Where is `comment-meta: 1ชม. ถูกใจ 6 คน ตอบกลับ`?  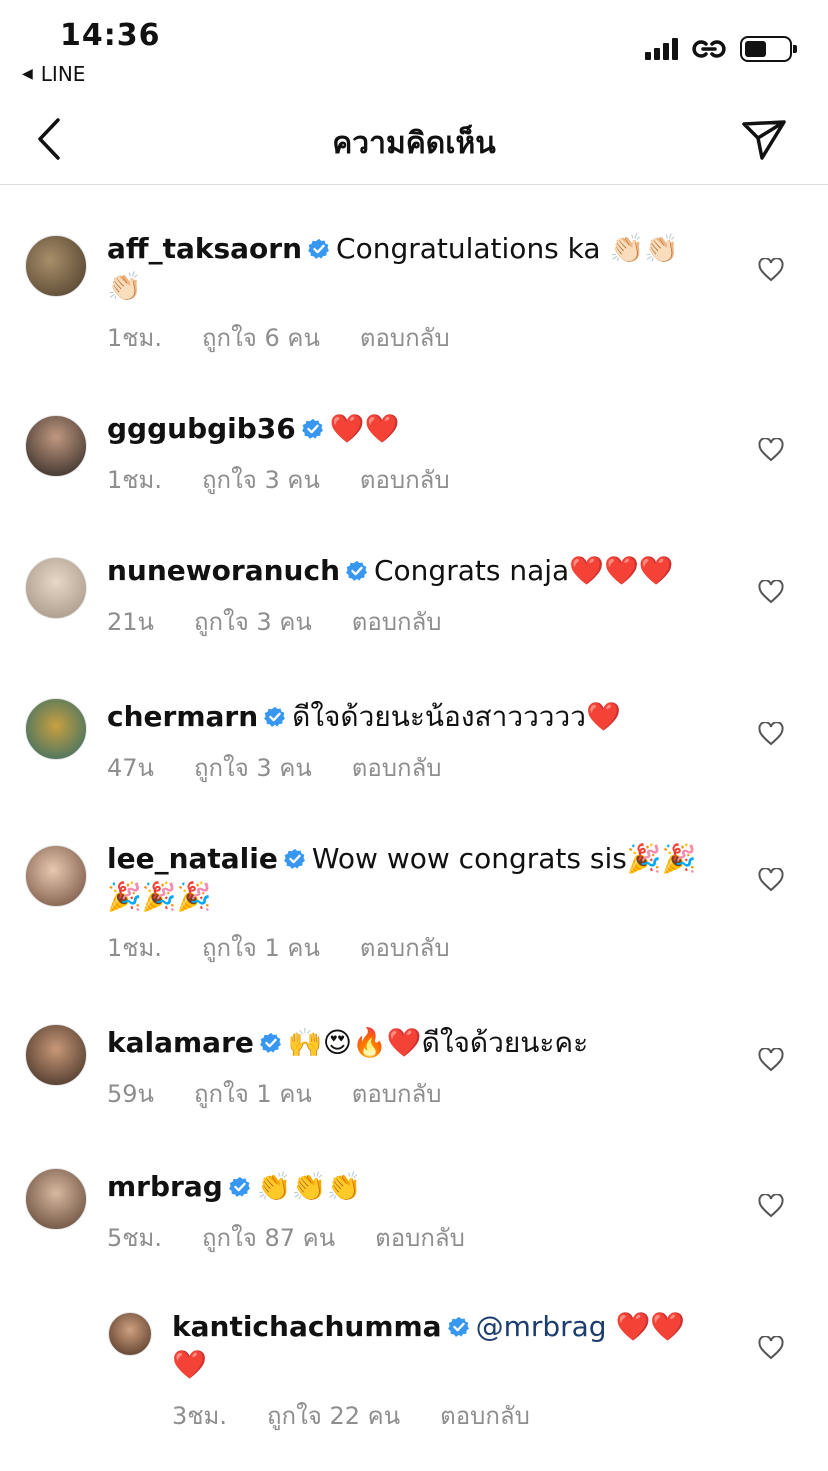
comment-meta: 1ชม. ถูกใจ 6 คน ตอบกลับ is located at coordinates (407, 337).